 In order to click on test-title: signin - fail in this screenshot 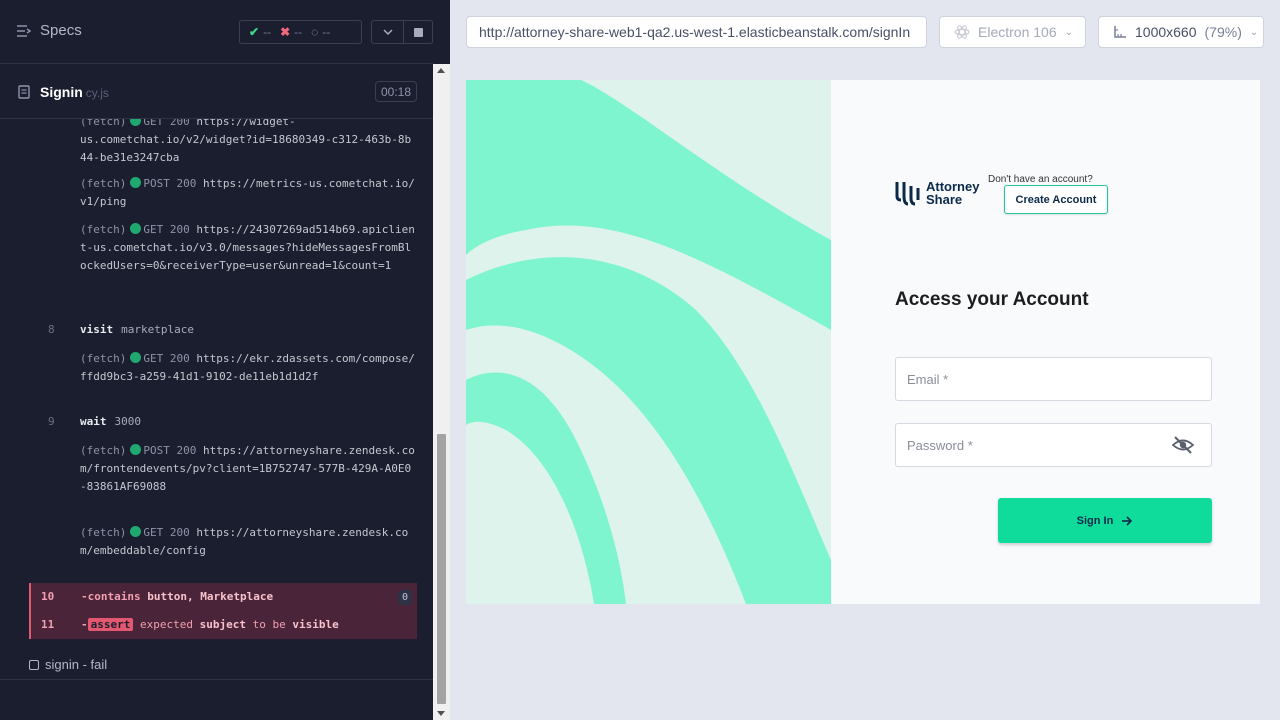, I will do `click(68, 664)`.